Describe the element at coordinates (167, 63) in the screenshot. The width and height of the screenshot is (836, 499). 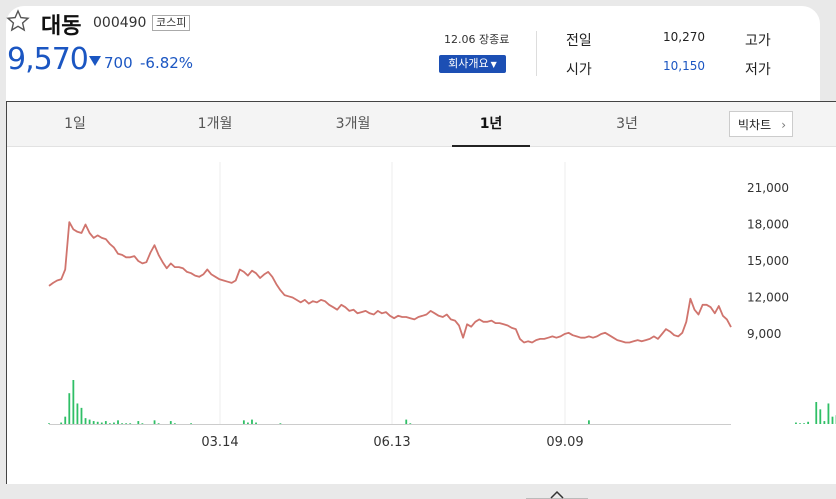
I see `change-rate: -6.82%` at that location.